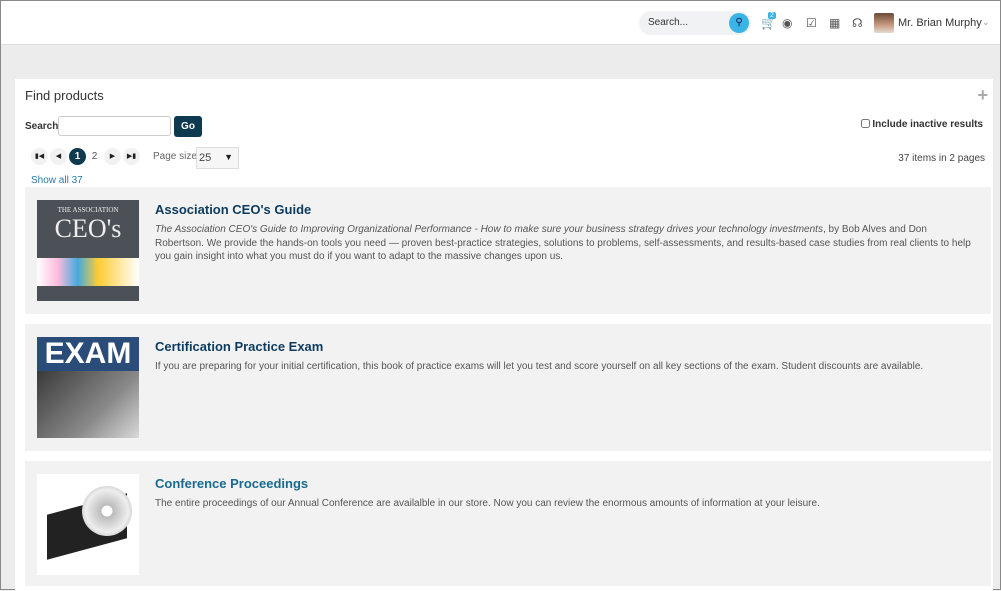  Describe the element at coordinates (927, 124) in the screenshot. I see `include-inactive-label: Include inactive results` at that location.